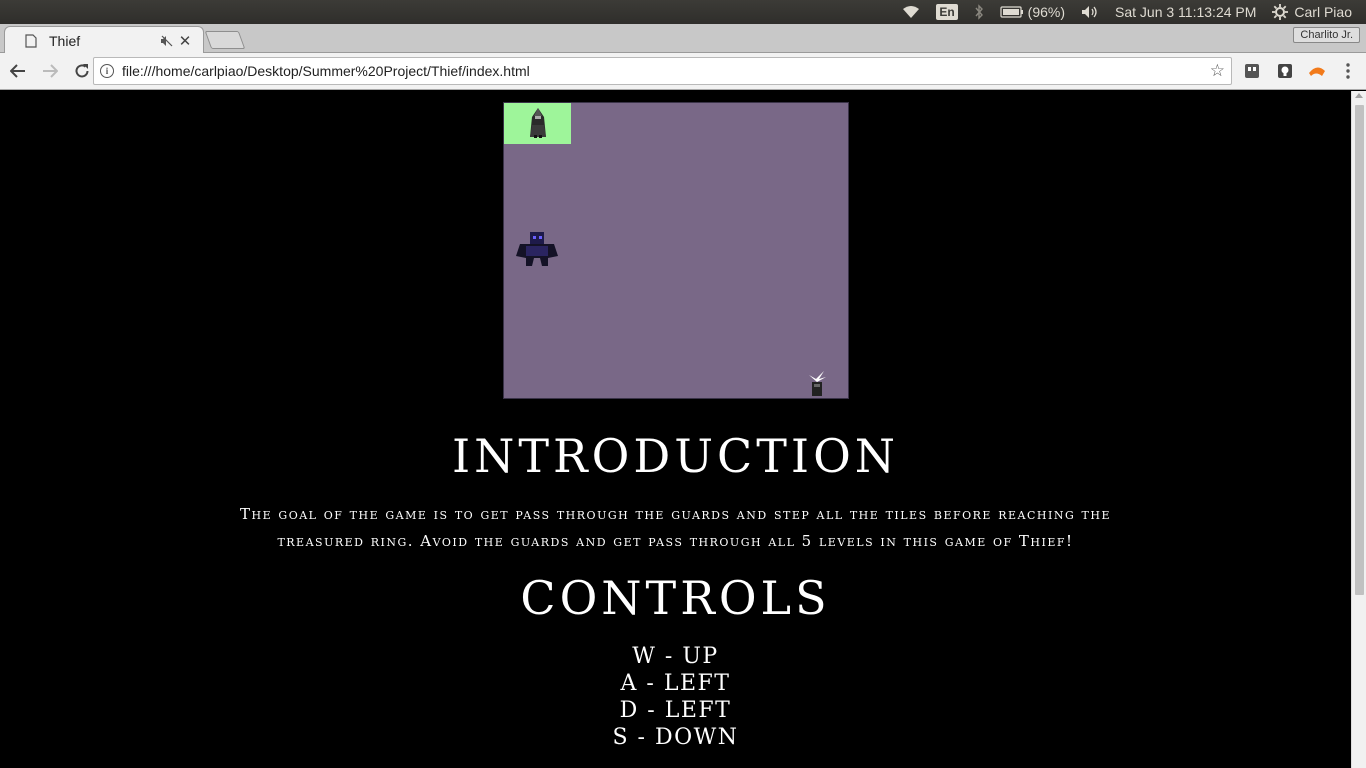 The image size is (1366, 768). Describe the element at coordinates (1285, 71) in the screenshot. I see `lightbulb-extension-icon` at that location.